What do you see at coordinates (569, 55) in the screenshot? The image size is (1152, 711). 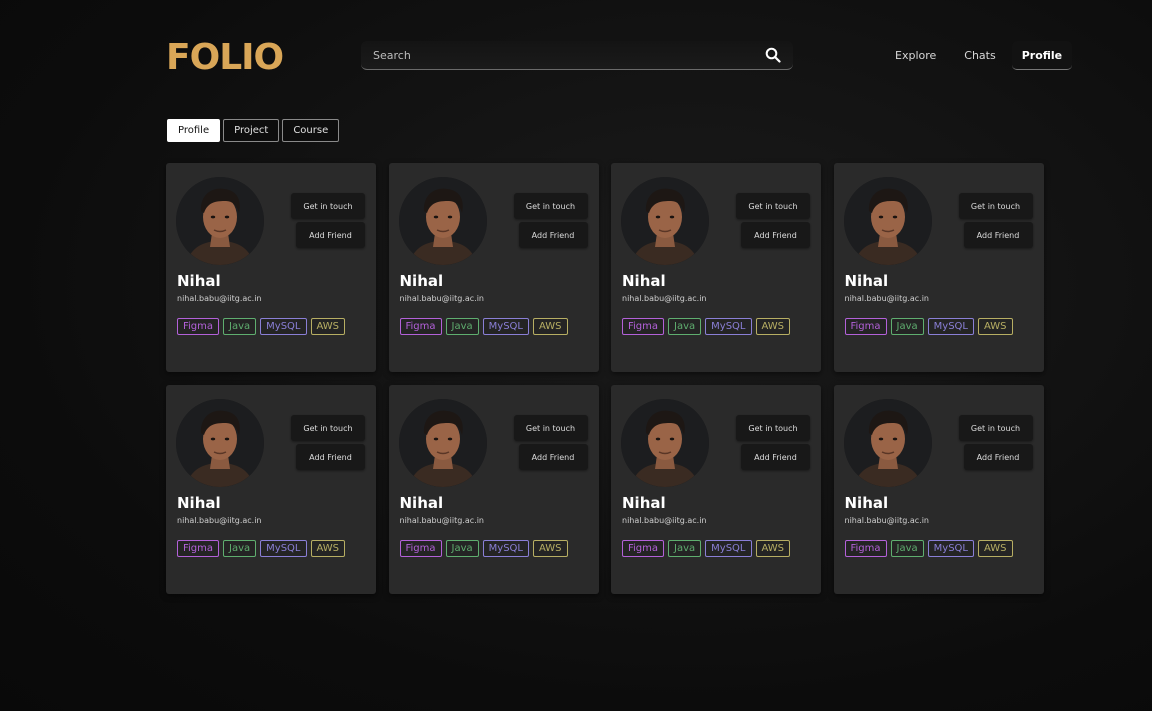 I see `search-input` at bounding box center [569, 55].